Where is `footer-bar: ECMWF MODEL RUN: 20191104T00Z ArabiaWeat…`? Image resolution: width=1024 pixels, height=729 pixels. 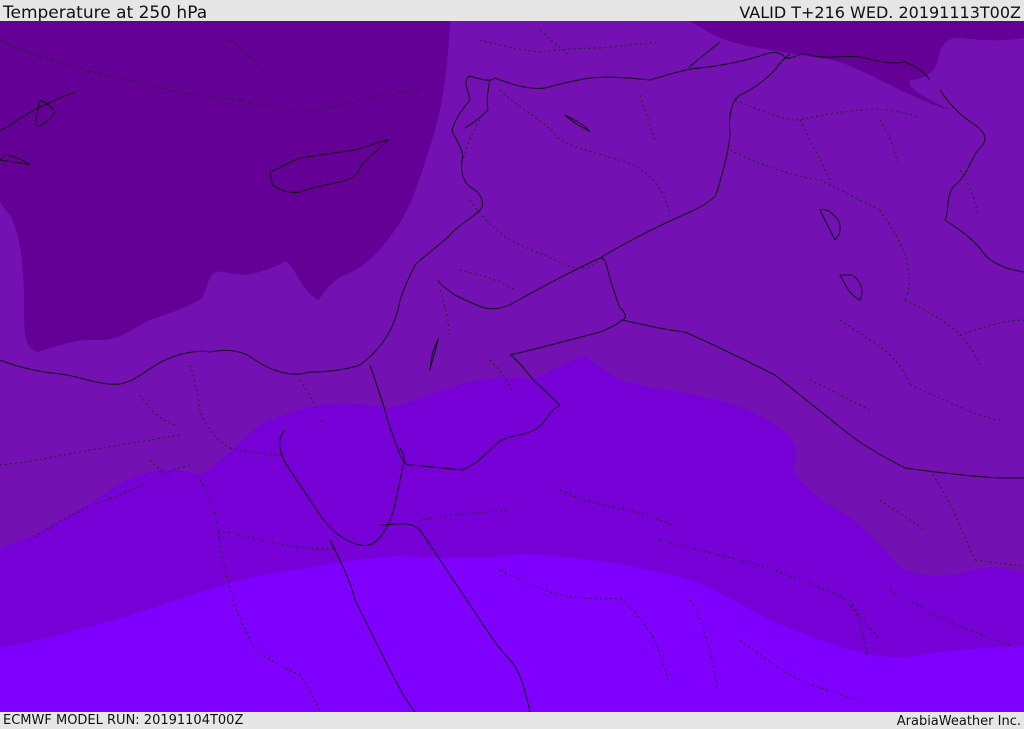 footer-bar: ECMWF MODEL RUN: 20191104T00Z ArabiaWeat… is located at coordinates (512, 720).